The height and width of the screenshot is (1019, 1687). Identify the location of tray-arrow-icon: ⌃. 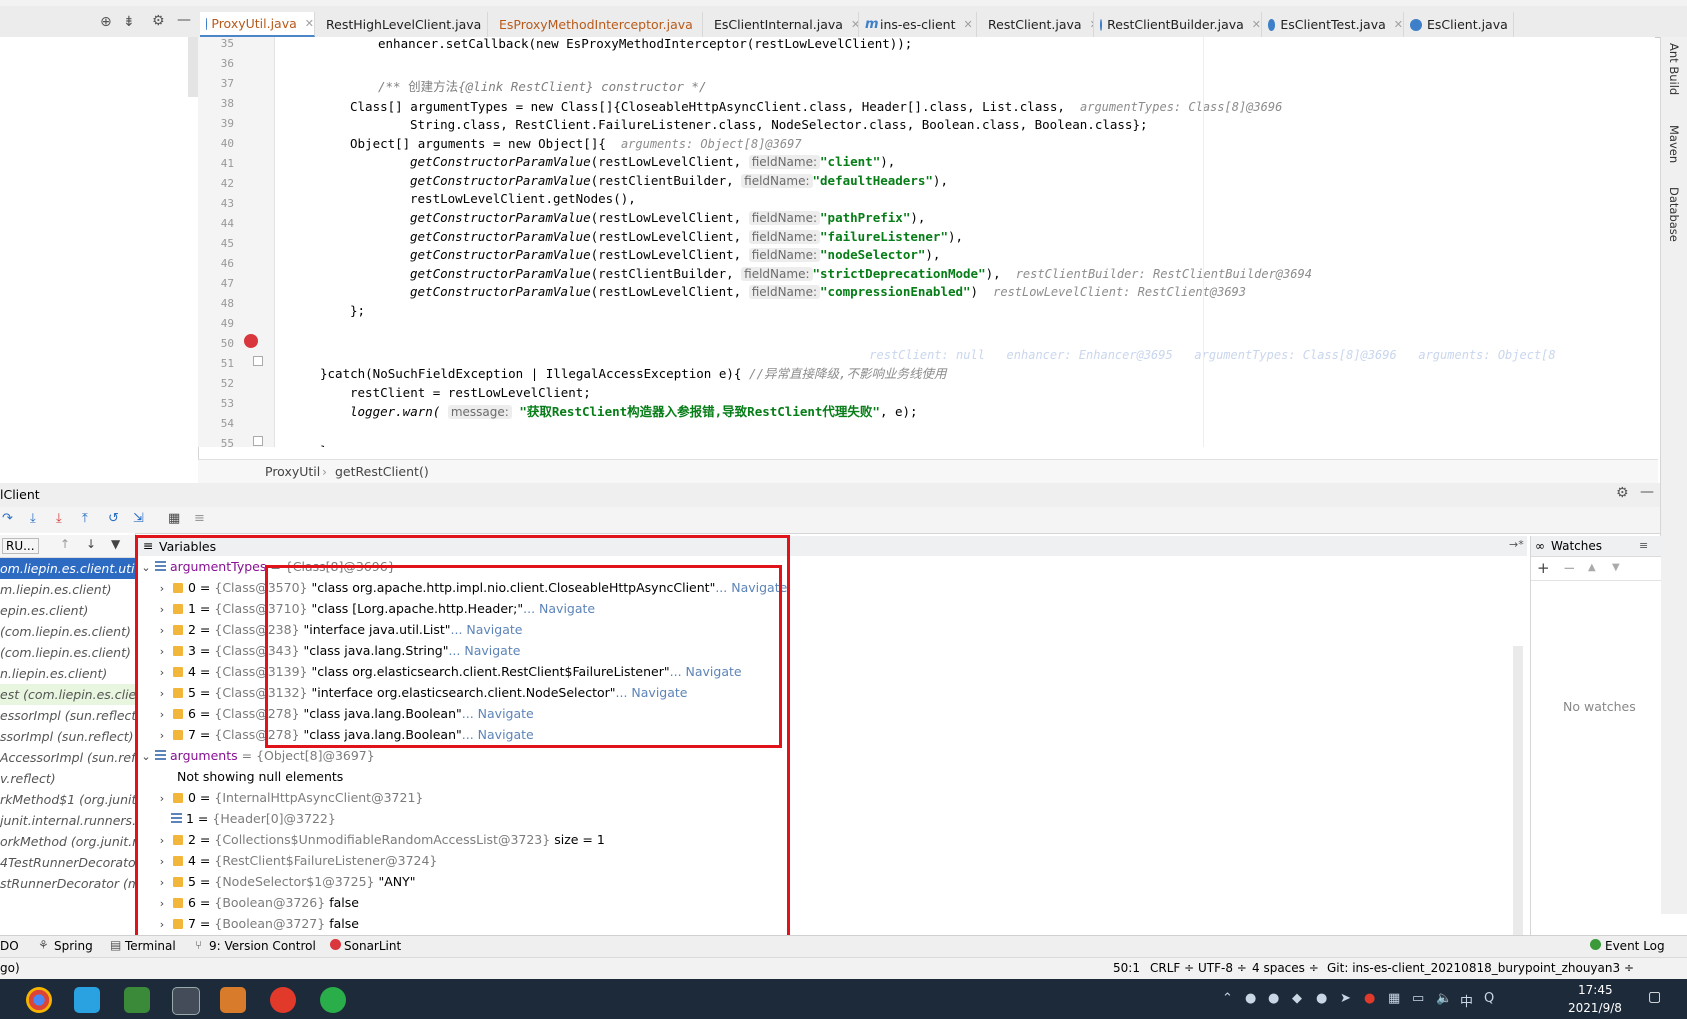
(1227, 998).